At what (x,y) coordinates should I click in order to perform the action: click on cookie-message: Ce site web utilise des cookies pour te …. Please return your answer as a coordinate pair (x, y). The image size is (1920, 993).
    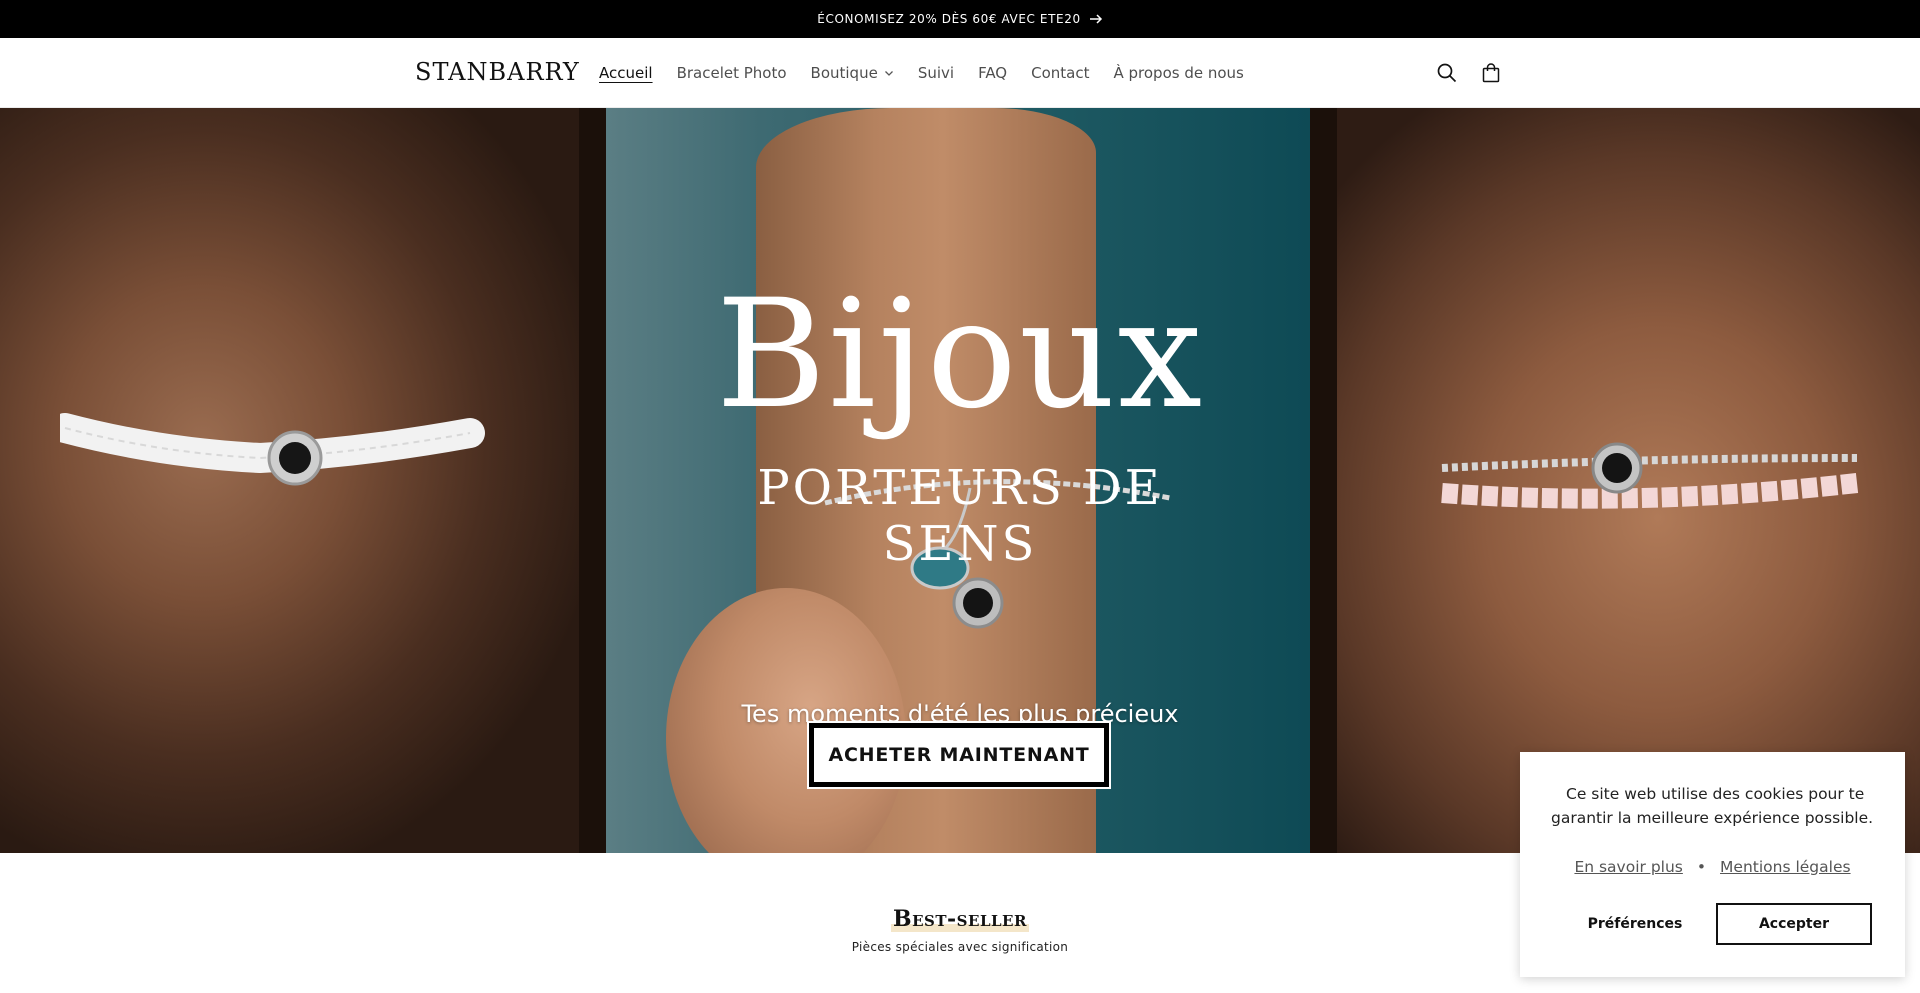
    Looking at the image, I should click on (1712, 806).